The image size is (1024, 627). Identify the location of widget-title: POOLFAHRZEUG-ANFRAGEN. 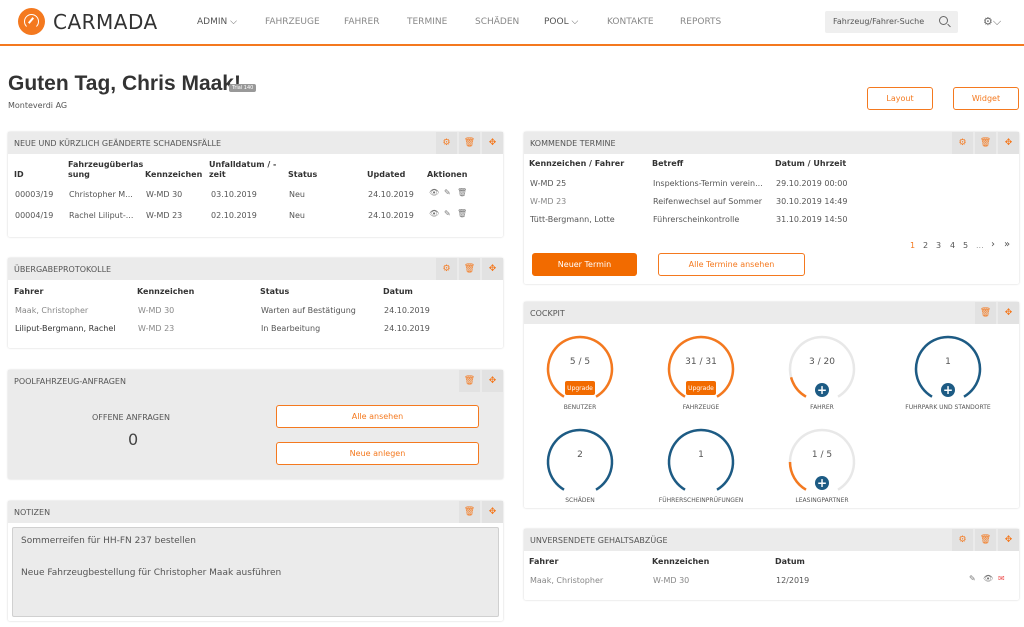
(70, 381).